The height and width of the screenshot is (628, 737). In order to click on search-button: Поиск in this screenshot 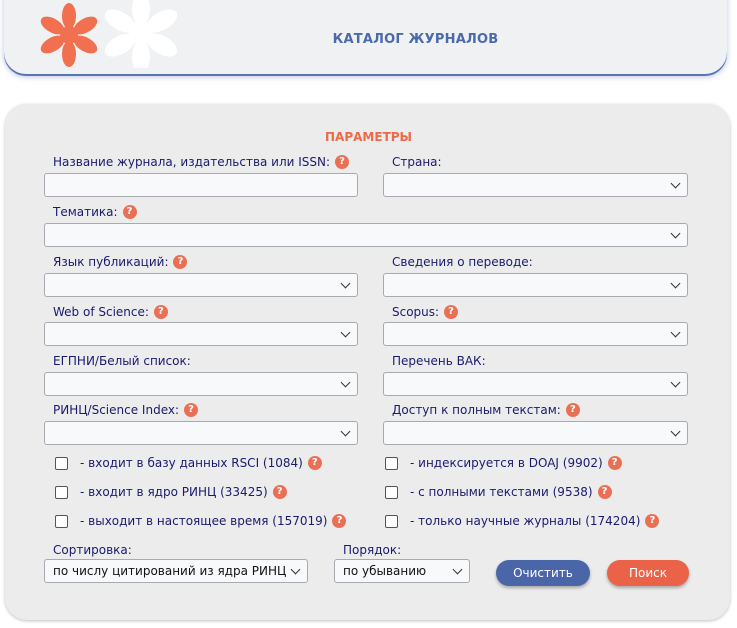, I will do `click(648, 573)`.